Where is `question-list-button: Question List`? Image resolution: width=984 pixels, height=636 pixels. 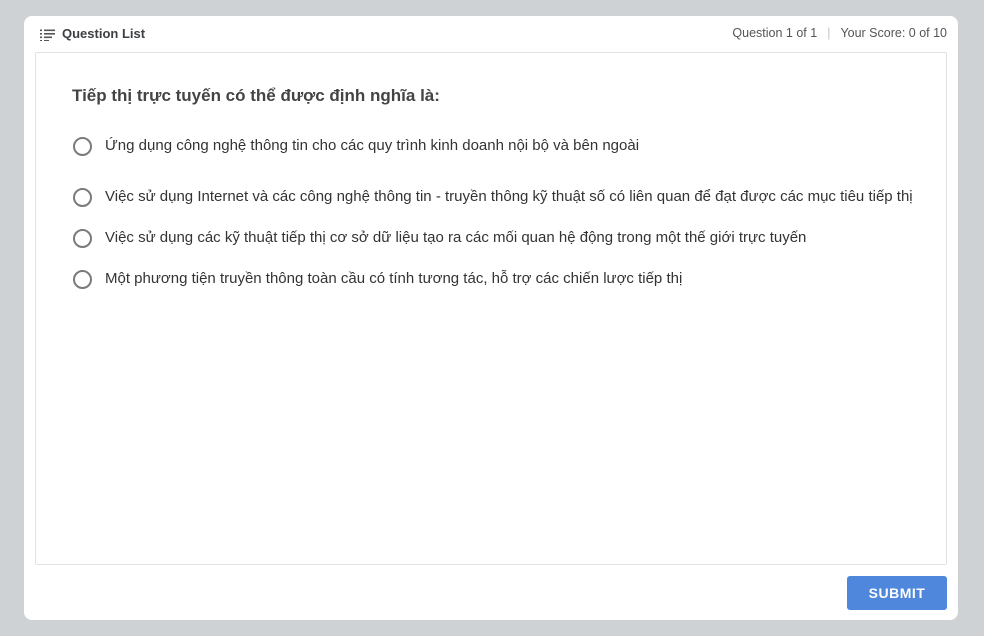
question-list-button: Question List is located at coordinates (92, 33).